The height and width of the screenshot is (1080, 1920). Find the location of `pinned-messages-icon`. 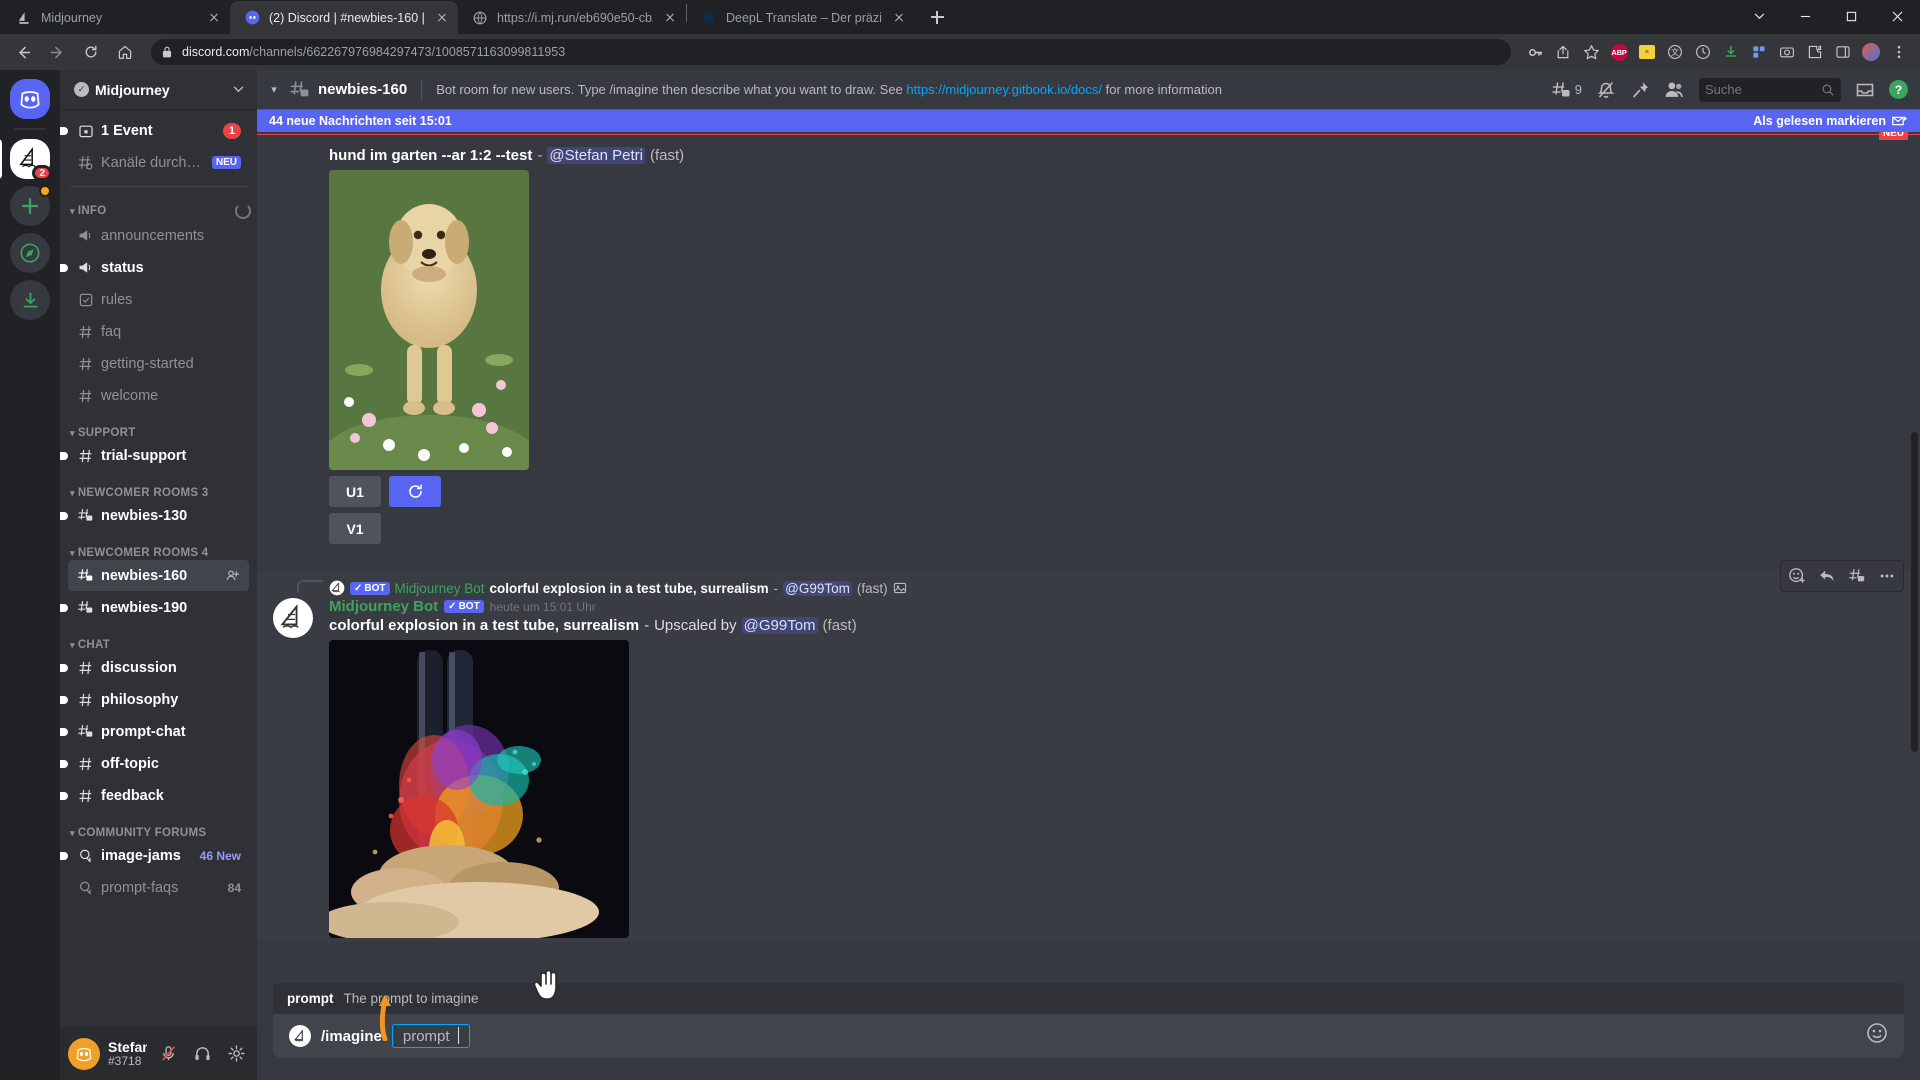

pinned-messages-icon is located at coordinates (1640, 90).